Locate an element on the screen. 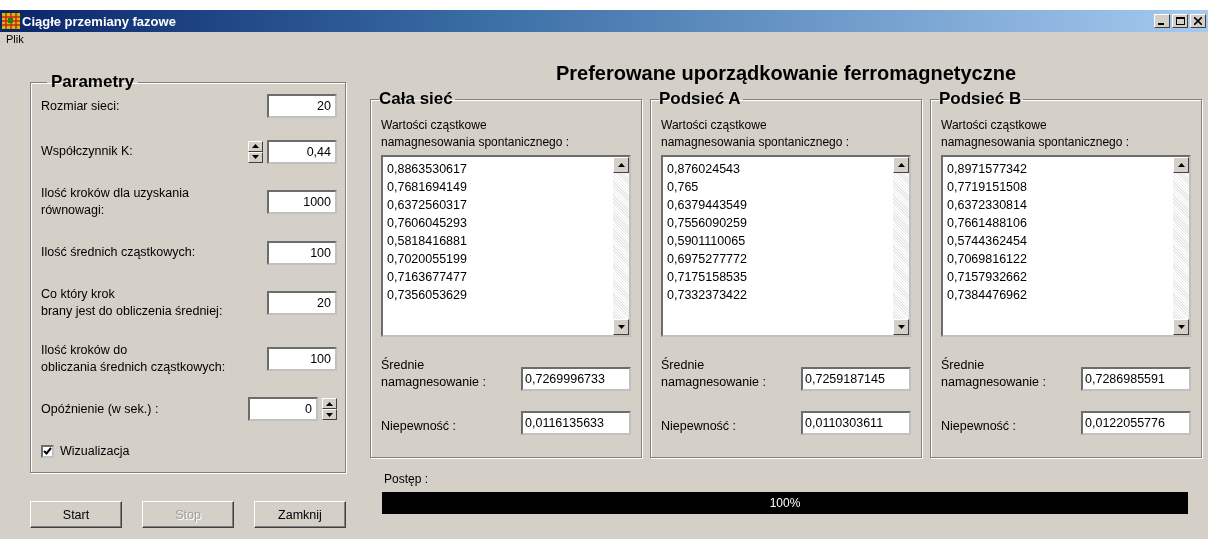 Image resolution: width=1208 pixels, height=539 pixels. list-item: 0,5901110065 is located at coordinates (778, 241).